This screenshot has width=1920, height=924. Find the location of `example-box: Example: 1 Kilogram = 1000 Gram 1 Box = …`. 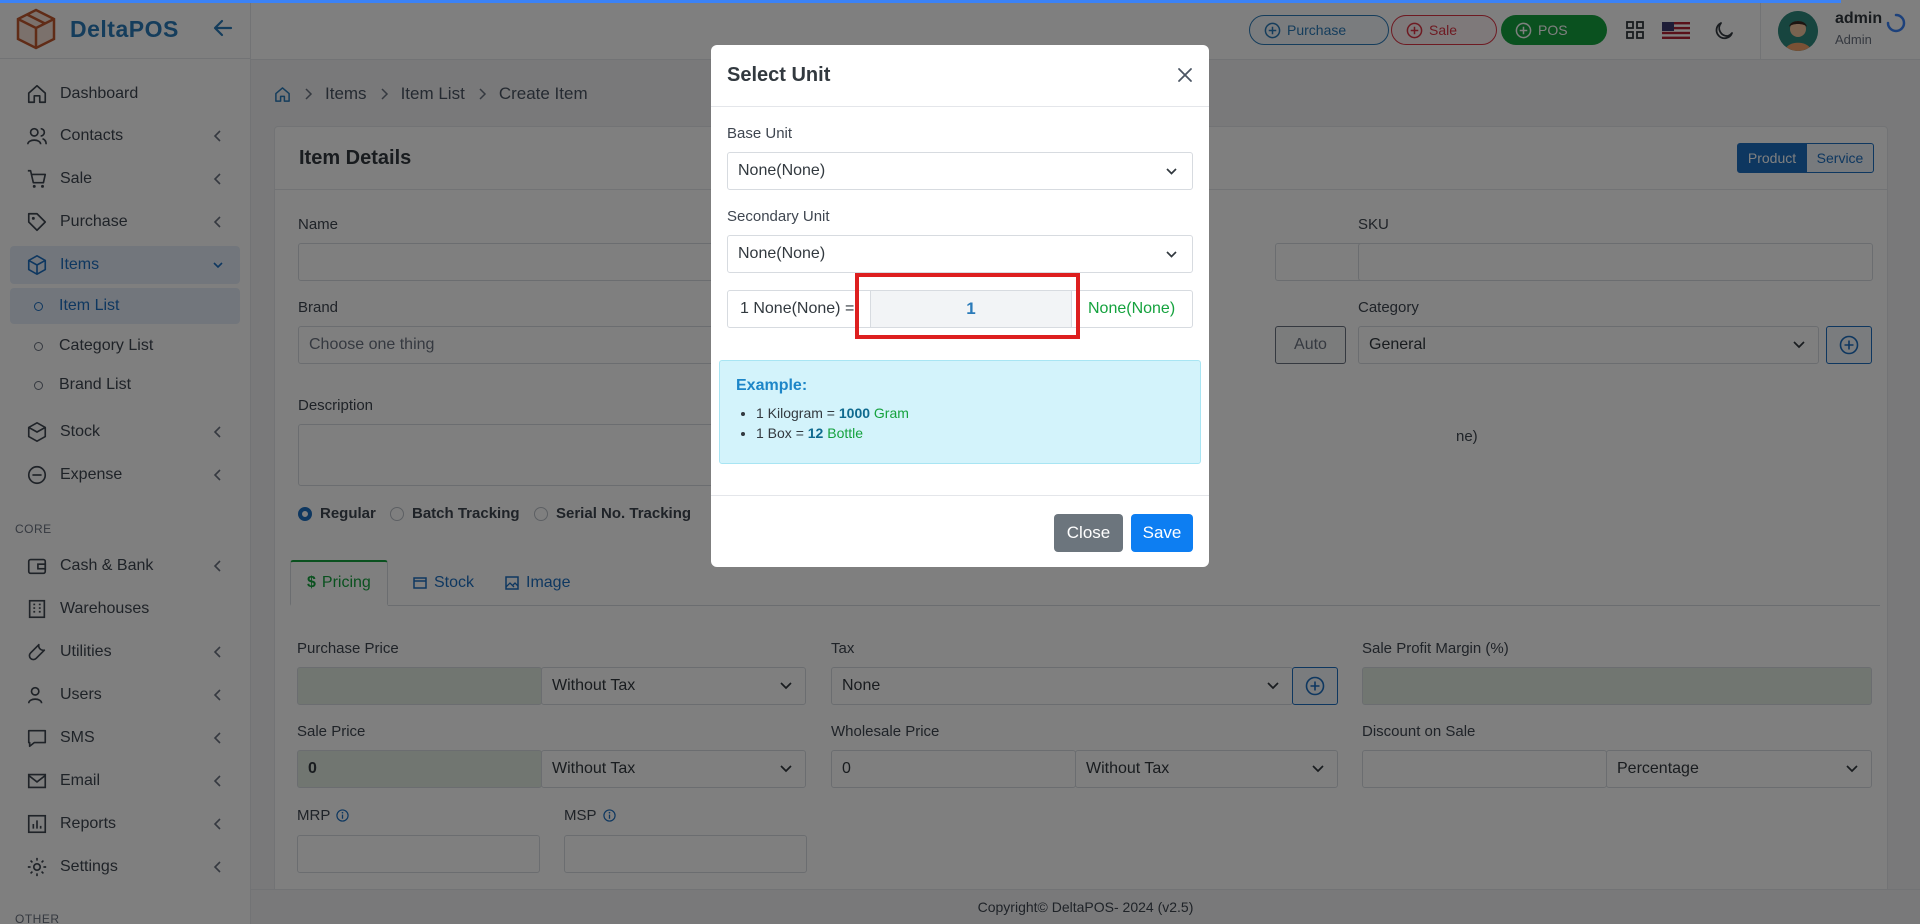

example-box: Example: 1 Kilogram = 1000 Gram 1 Box = … is located at coordinates (960, 412).